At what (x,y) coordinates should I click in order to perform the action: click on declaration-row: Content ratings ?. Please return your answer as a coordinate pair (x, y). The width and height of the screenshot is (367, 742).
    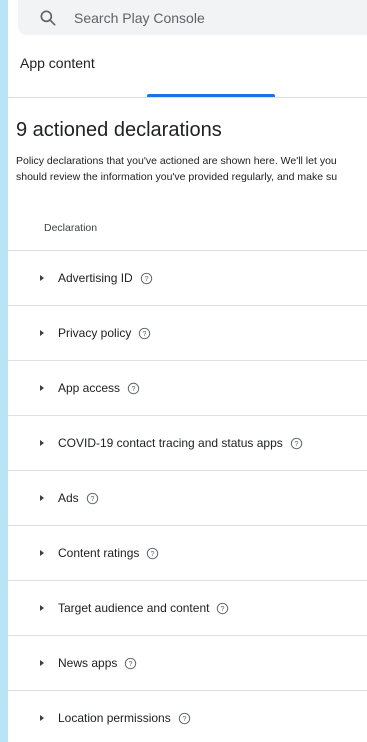
    Looking at the image, I should click on (187, 552).